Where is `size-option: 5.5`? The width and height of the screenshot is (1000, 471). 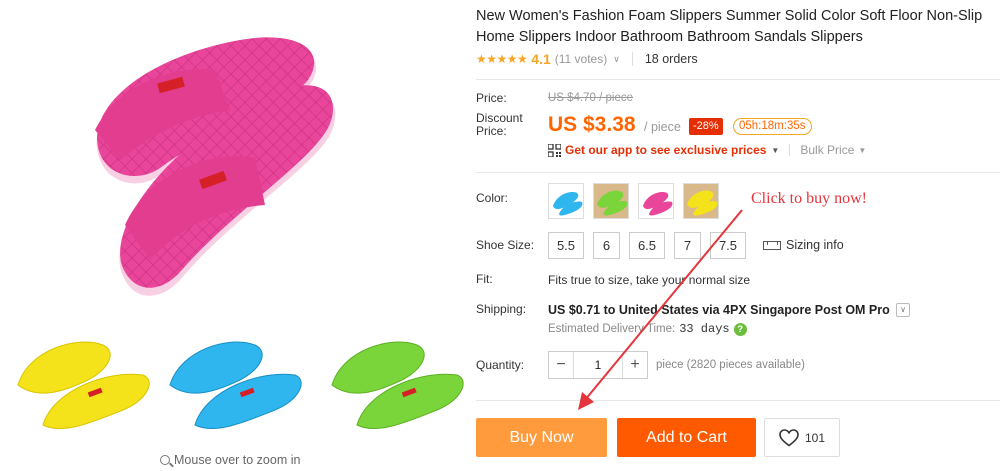
size-option: 5.5 is located at coordinates (566, 245).